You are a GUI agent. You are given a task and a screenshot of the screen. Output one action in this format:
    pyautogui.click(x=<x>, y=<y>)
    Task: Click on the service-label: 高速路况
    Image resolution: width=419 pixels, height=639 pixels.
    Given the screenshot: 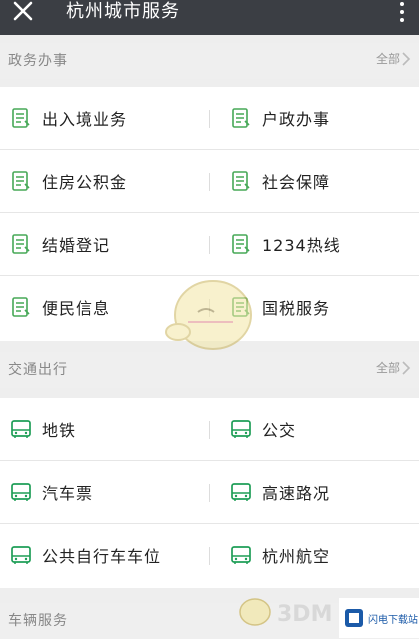 What is the action you would take?
    pyautogui.click(x=296, y=493)
    